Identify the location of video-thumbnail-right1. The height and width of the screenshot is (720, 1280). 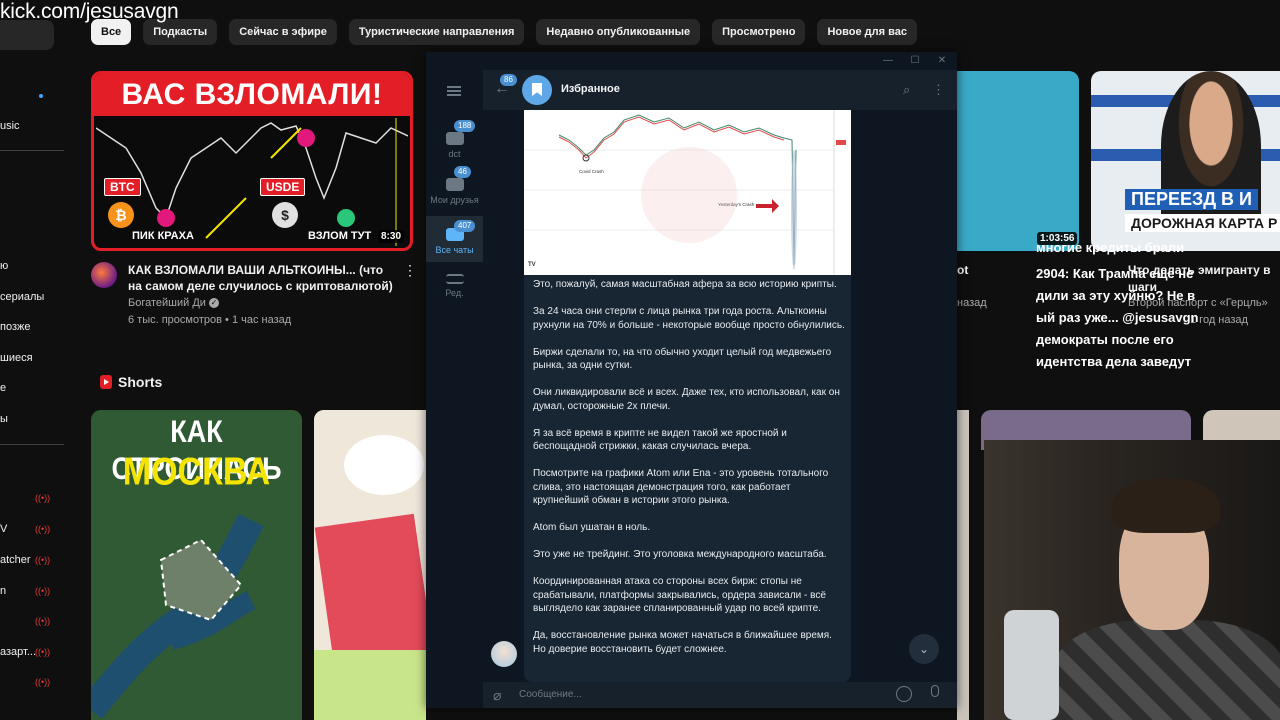
(1018, 161).